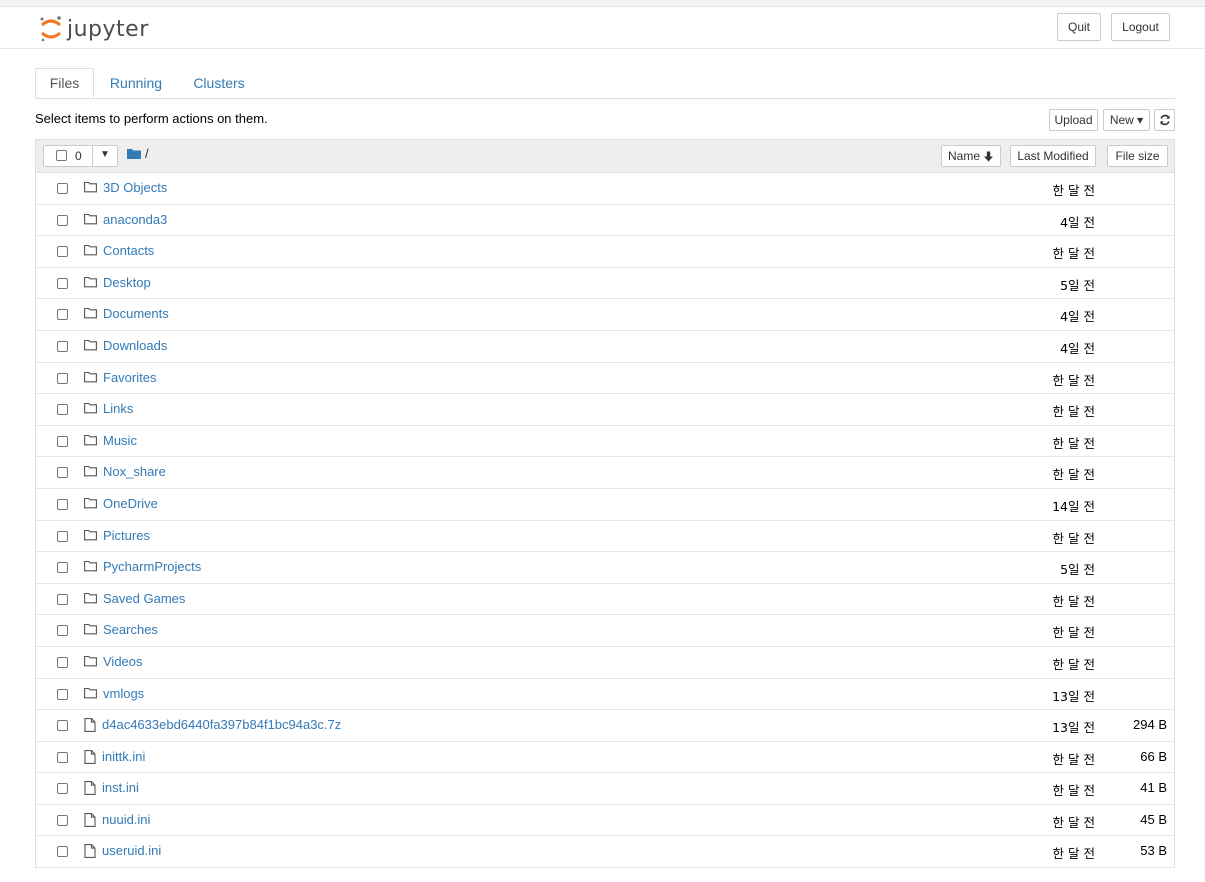  I want to click on item-last-modified: 5일 전, so click(1077, 285).